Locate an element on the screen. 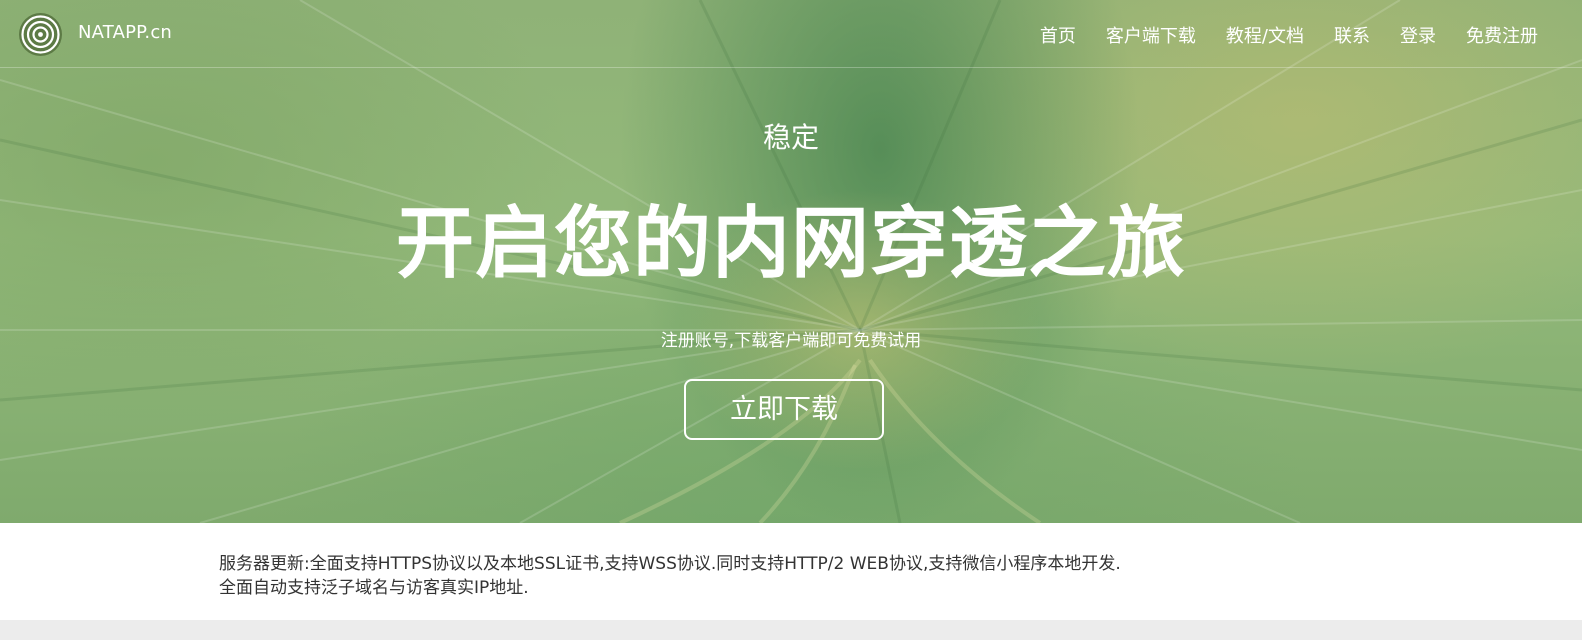 Image resolution: width=1582 pixels, height=640 pixels. main-nav: 首页 客户端下载 教程/文档 联系 登录 免费注册 is located at coordinates (1289, 35).